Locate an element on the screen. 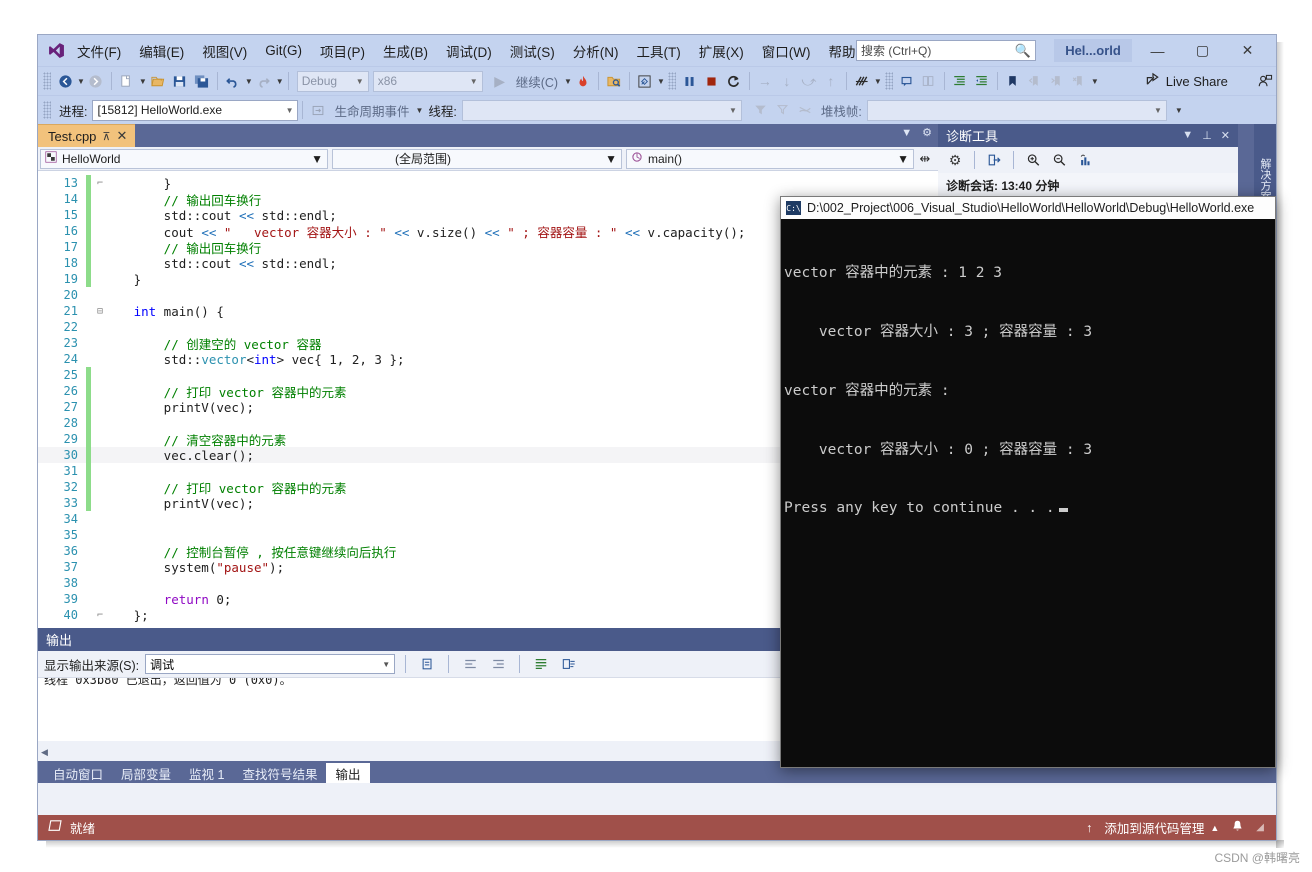 Image resolution: width=1312 pixels, height=872 pixels. nav-member-combo: main() ▼ is located at coordinates (770, 158).